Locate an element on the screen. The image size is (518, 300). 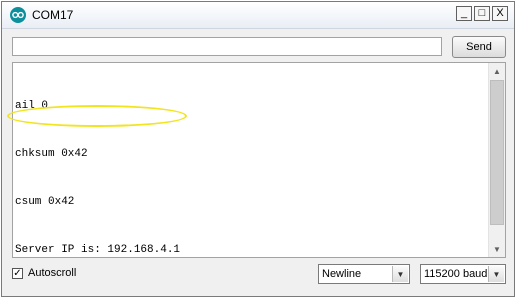
baud-rate-value: 115200 baud is located at coordinates (456, 274).